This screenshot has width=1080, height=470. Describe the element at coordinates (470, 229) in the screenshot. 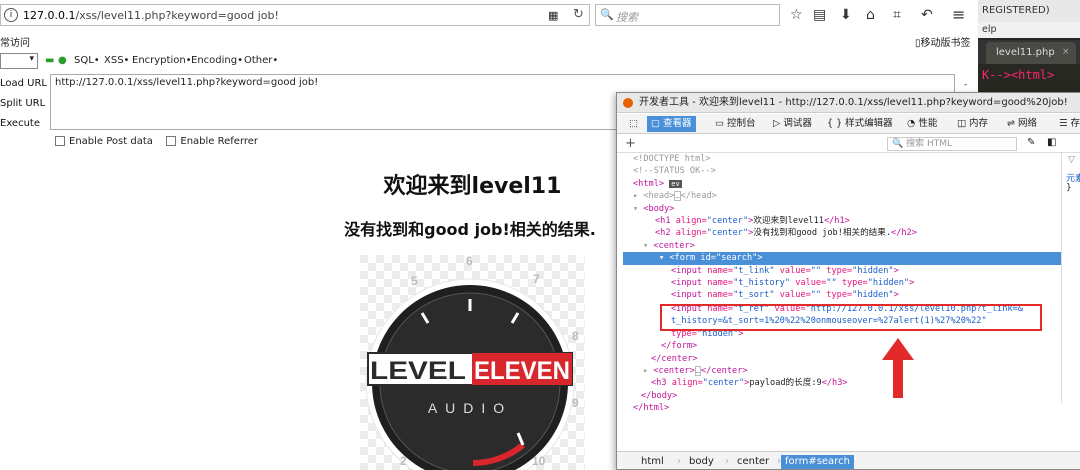

I see `page-subtitle: 没有找到和good job!相关的结果.` at that location.